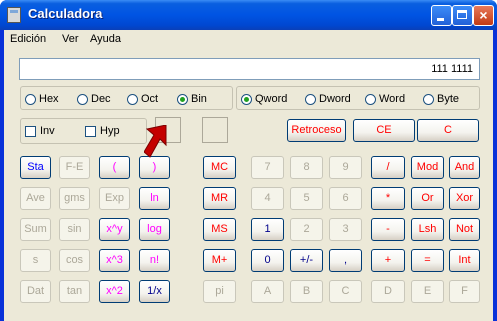 This screenshot has height=321, width=497. What do you see at coordinates (219, 291) in the screenshot?
I see `memory-button: pi` at bounding box center [219, 291].